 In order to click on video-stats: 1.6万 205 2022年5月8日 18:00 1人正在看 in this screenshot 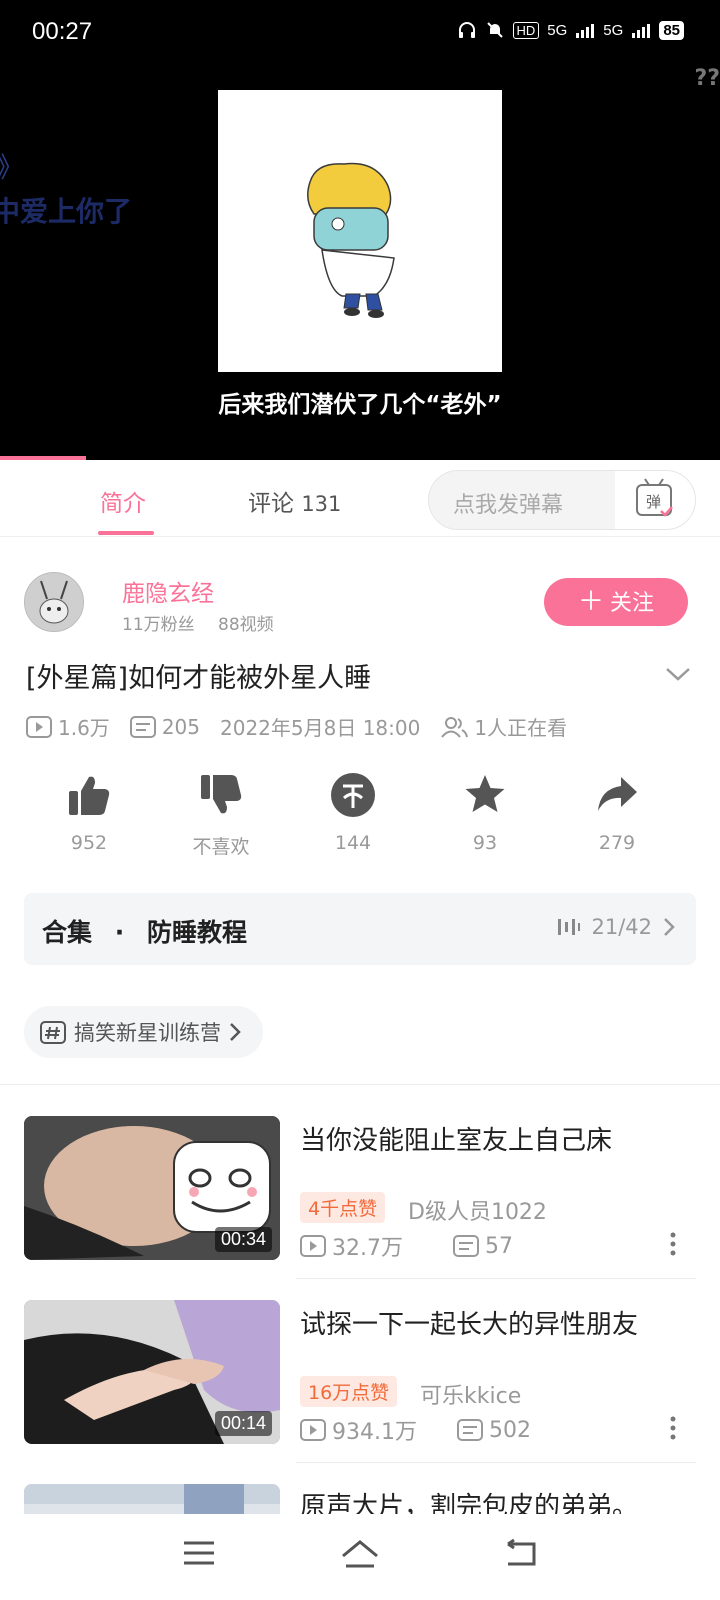, I will do `click(306, 726)`.